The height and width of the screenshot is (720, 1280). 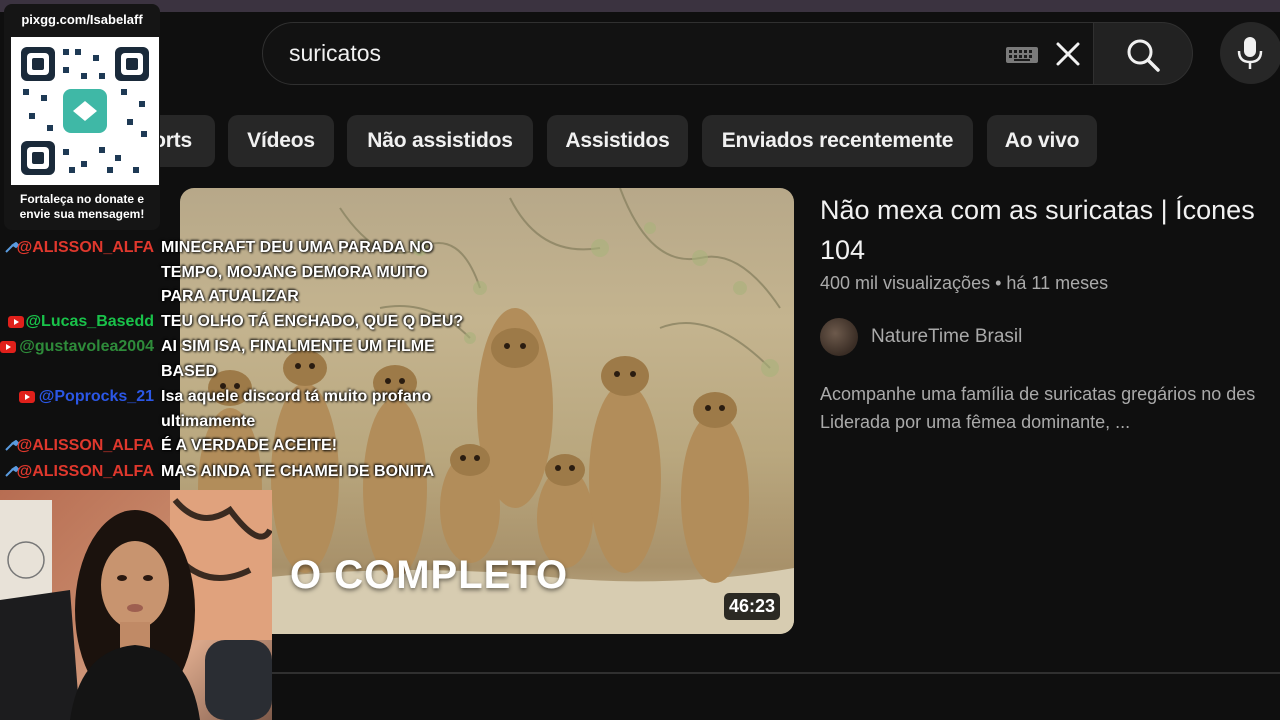 What do you see at coordinates (82, 19) in the screenshot?
I see `donation-url: pixgg.com/Isabelaff` at bounding box center [82, 19].